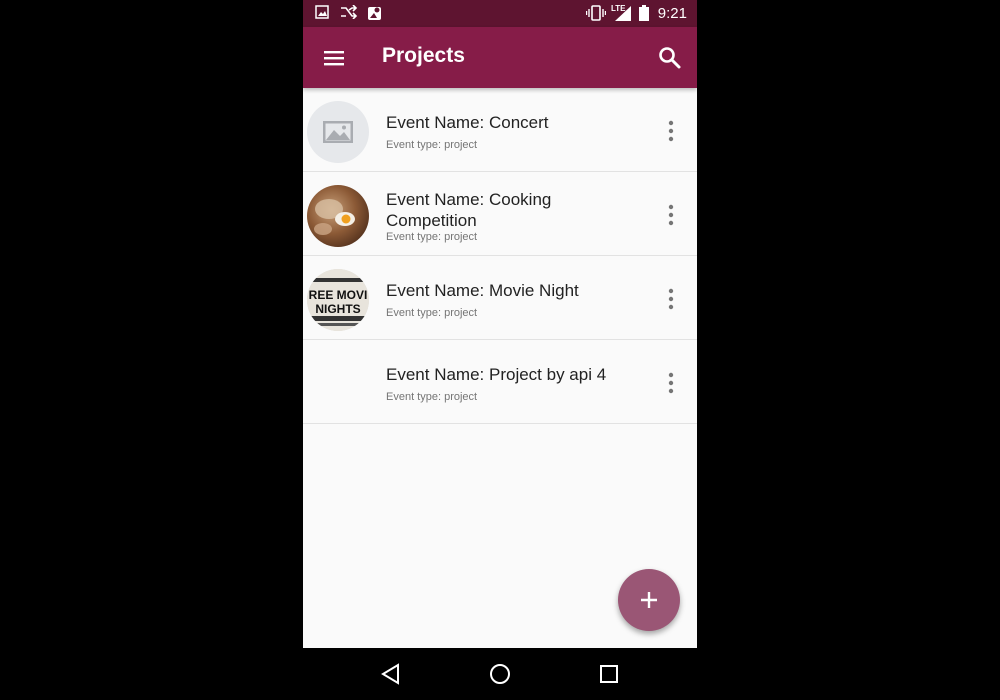 This screenshot has height=700, width=1000. Describe the element at coordinates (469, 210) in the screenshot. I see `item-title: Event Name: Cooking Competition` at that location.